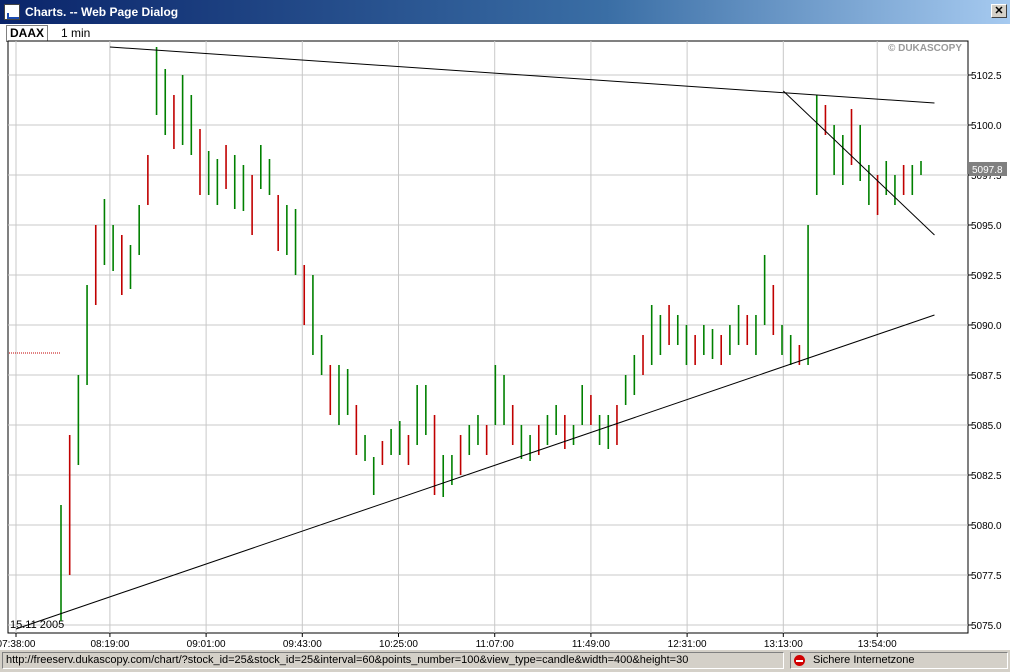 The height and width of the screenshot is (672, 1010). I want to click on x-tick-label: 07:38:00, so click(18, 644).